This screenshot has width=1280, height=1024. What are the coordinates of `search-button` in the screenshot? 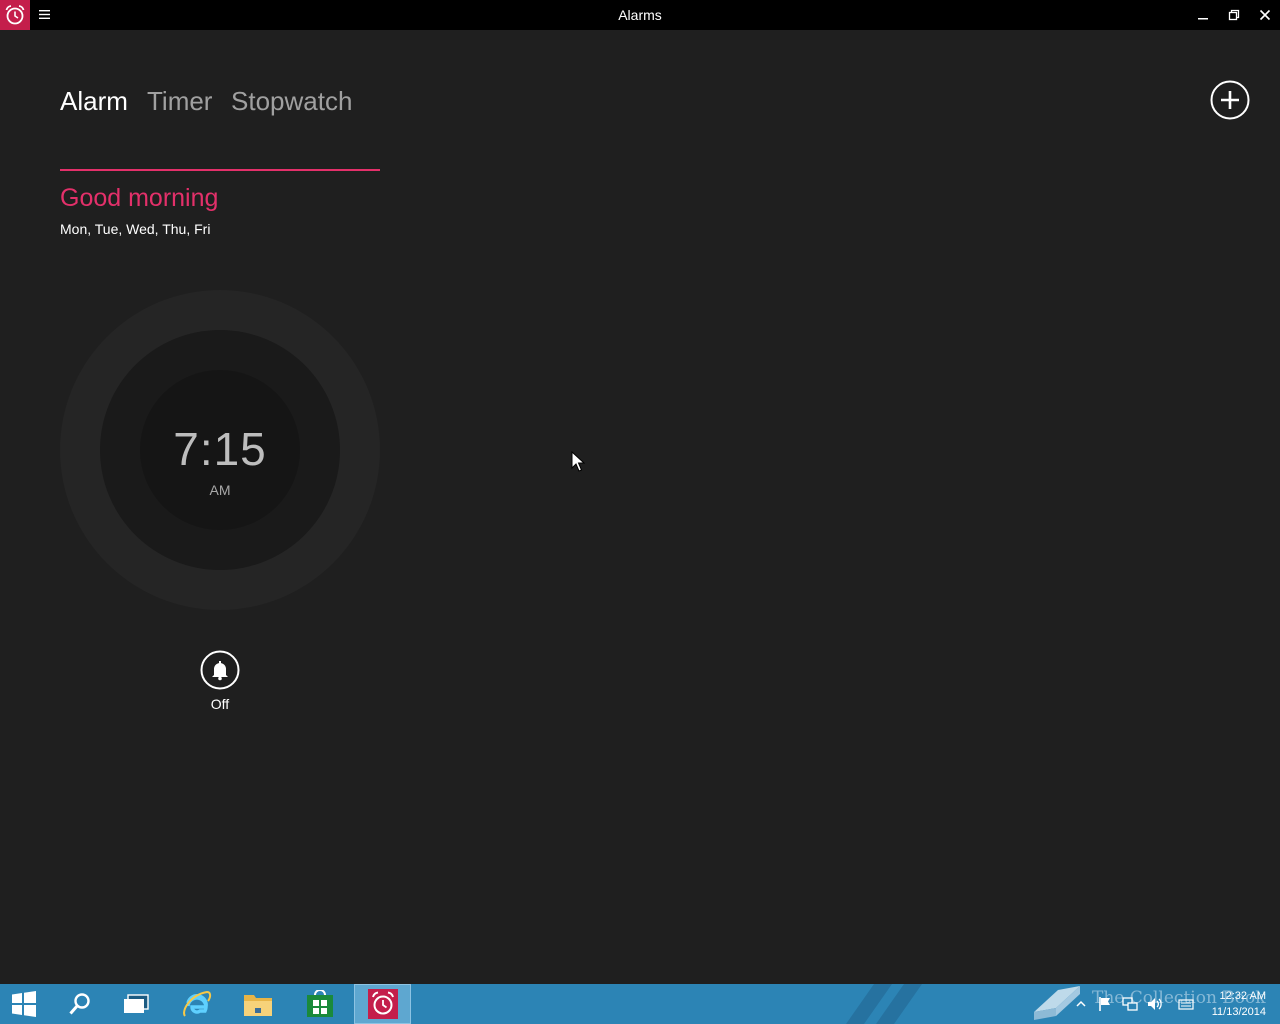 It's located at (80, 1004).